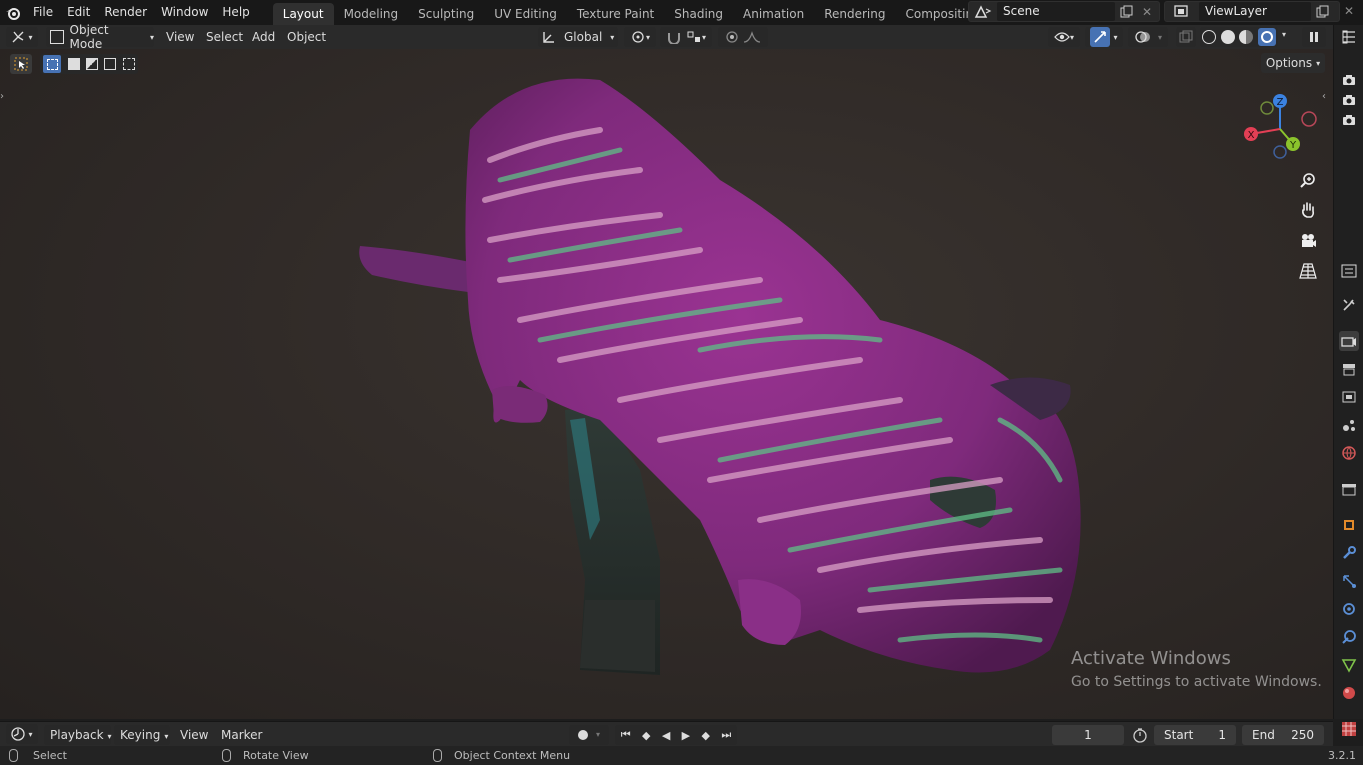 The width and height of the screenshot is (1363, 765). I want to click on sidebar-expand-arrow-icon: ‹, so click(1324, 96).